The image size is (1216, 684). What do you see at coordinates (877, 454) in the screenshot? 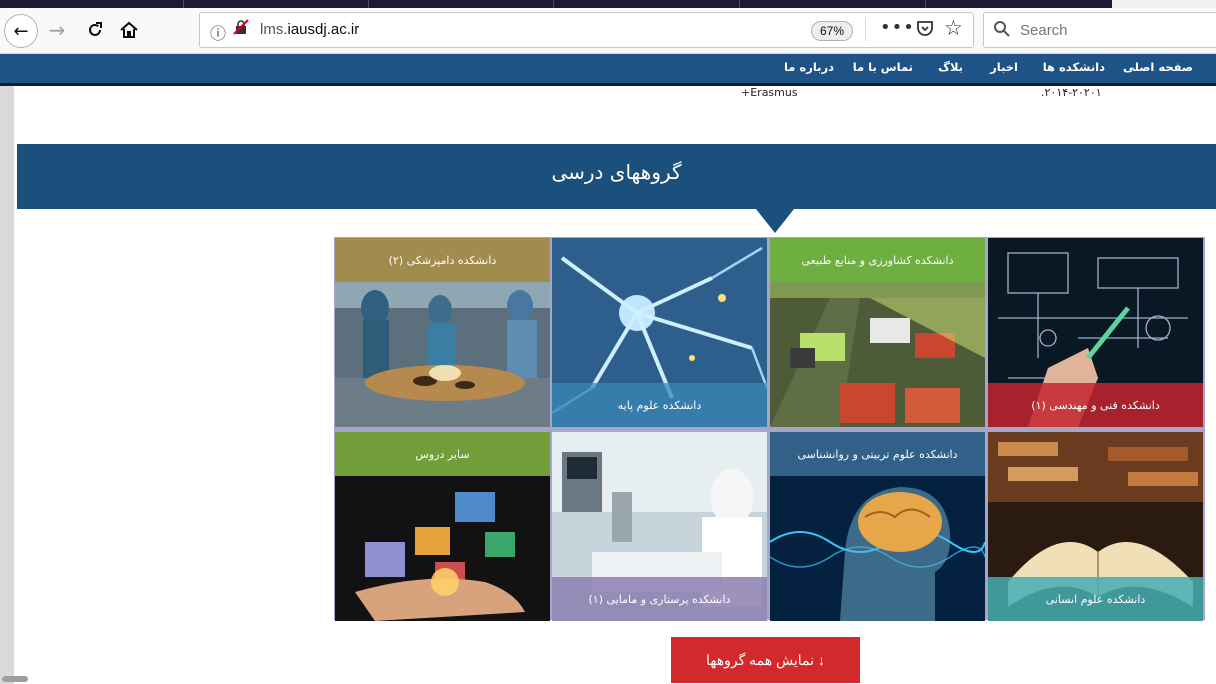
I see `group-label-education-psychology: دانشکده علوم تربیتی و روانشناسی` at bounding box center [877, 454].